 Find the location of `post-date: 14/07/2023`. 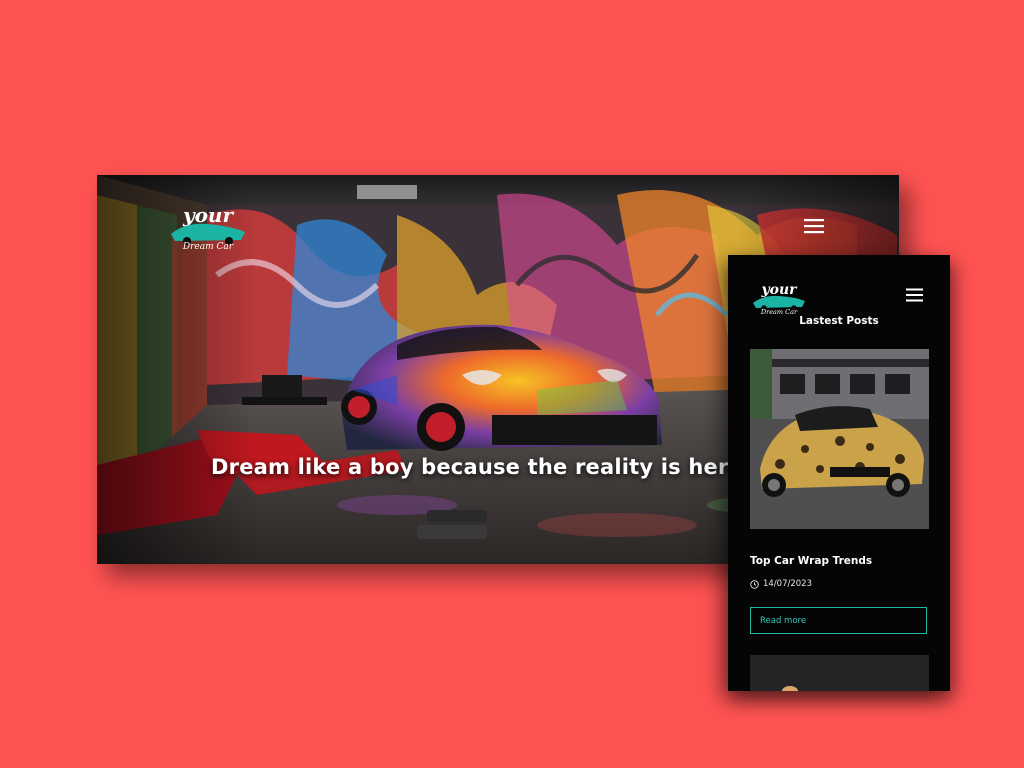

post-date: 14/07/2023 is located at coordinates (781, 584).